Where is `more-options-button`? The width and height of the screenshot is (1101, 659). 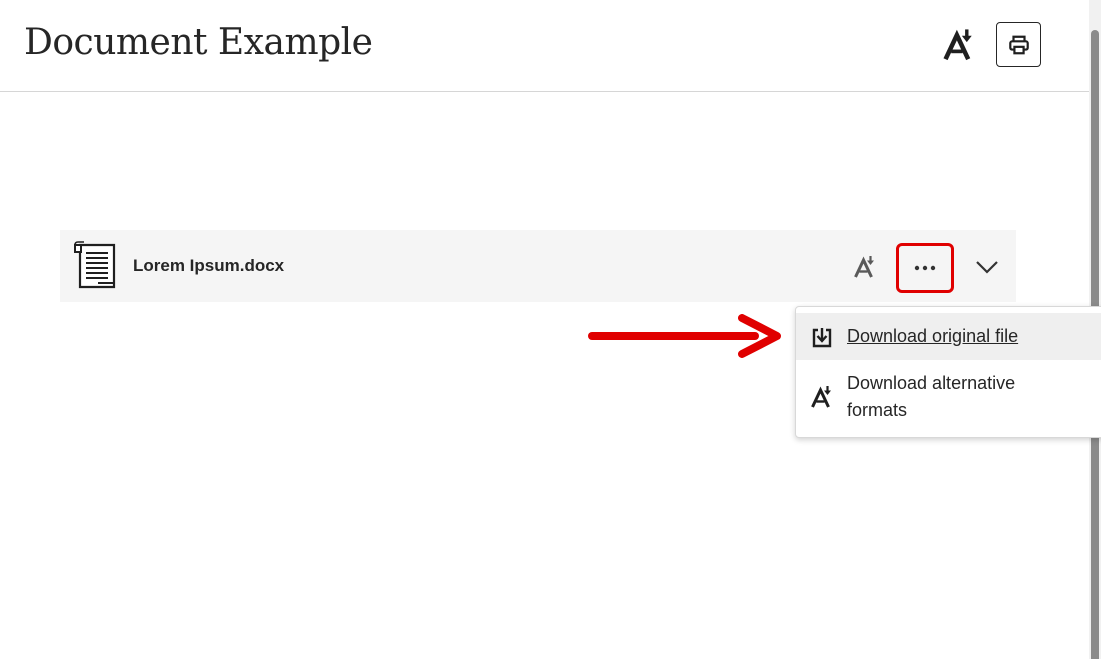 more-options-button is located at coordinates (925, 268).